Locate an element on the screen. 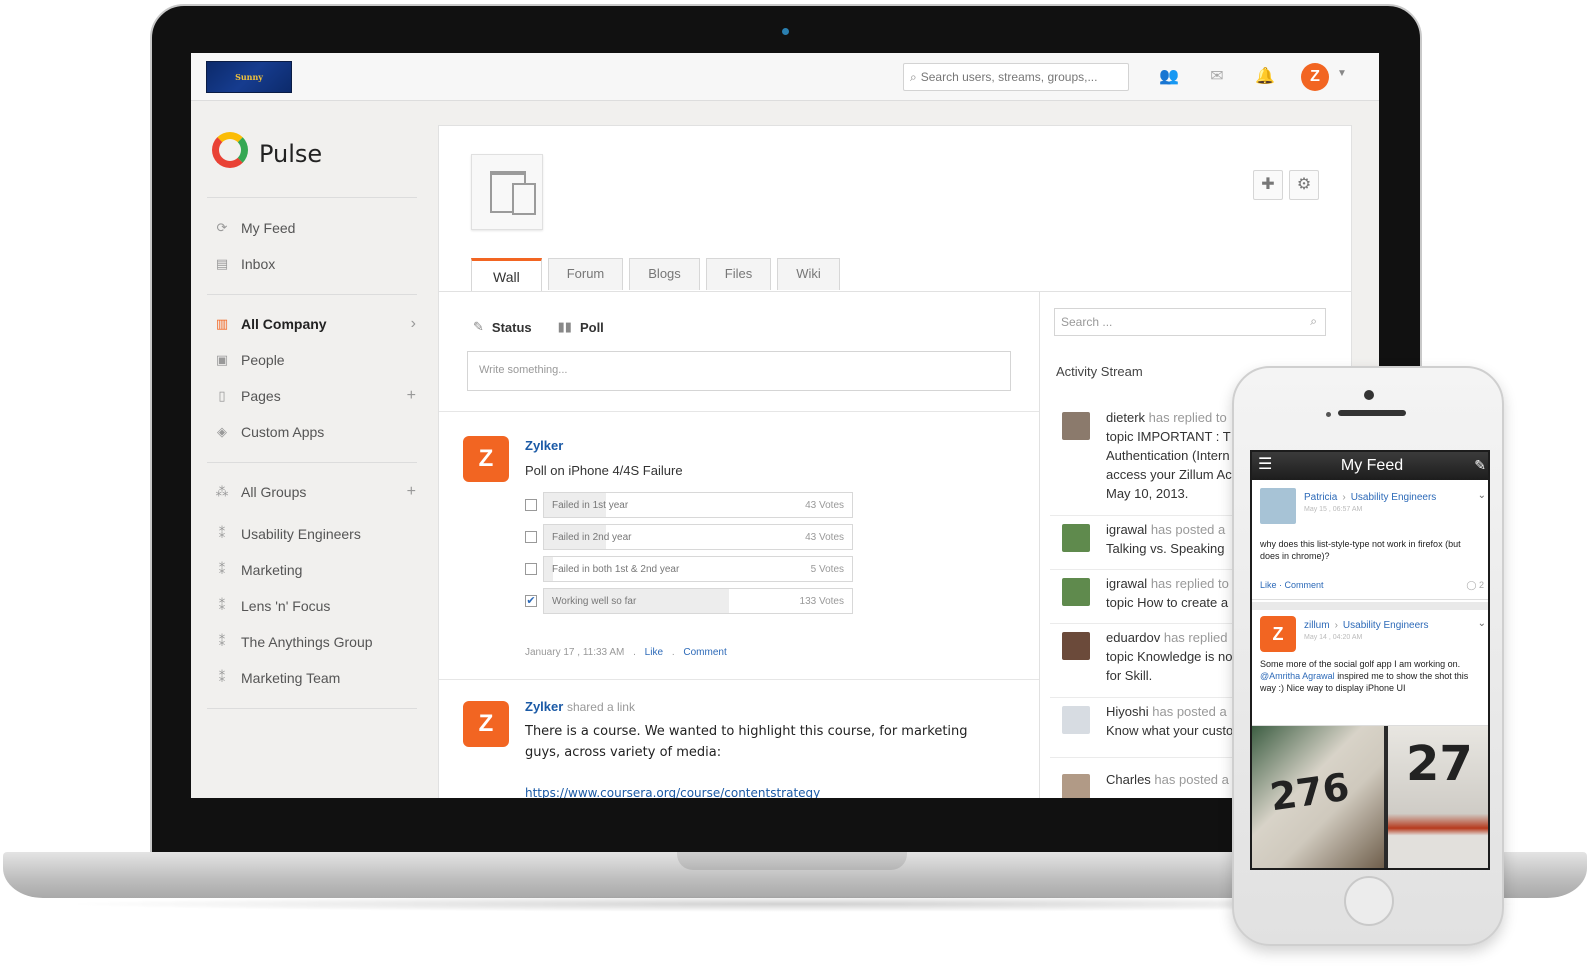 Image resolution: width=1590 pixels, height=966 pixels. sidebar-item-all-groups: ⁂ All Groups + is located at coordinates (315, 492).